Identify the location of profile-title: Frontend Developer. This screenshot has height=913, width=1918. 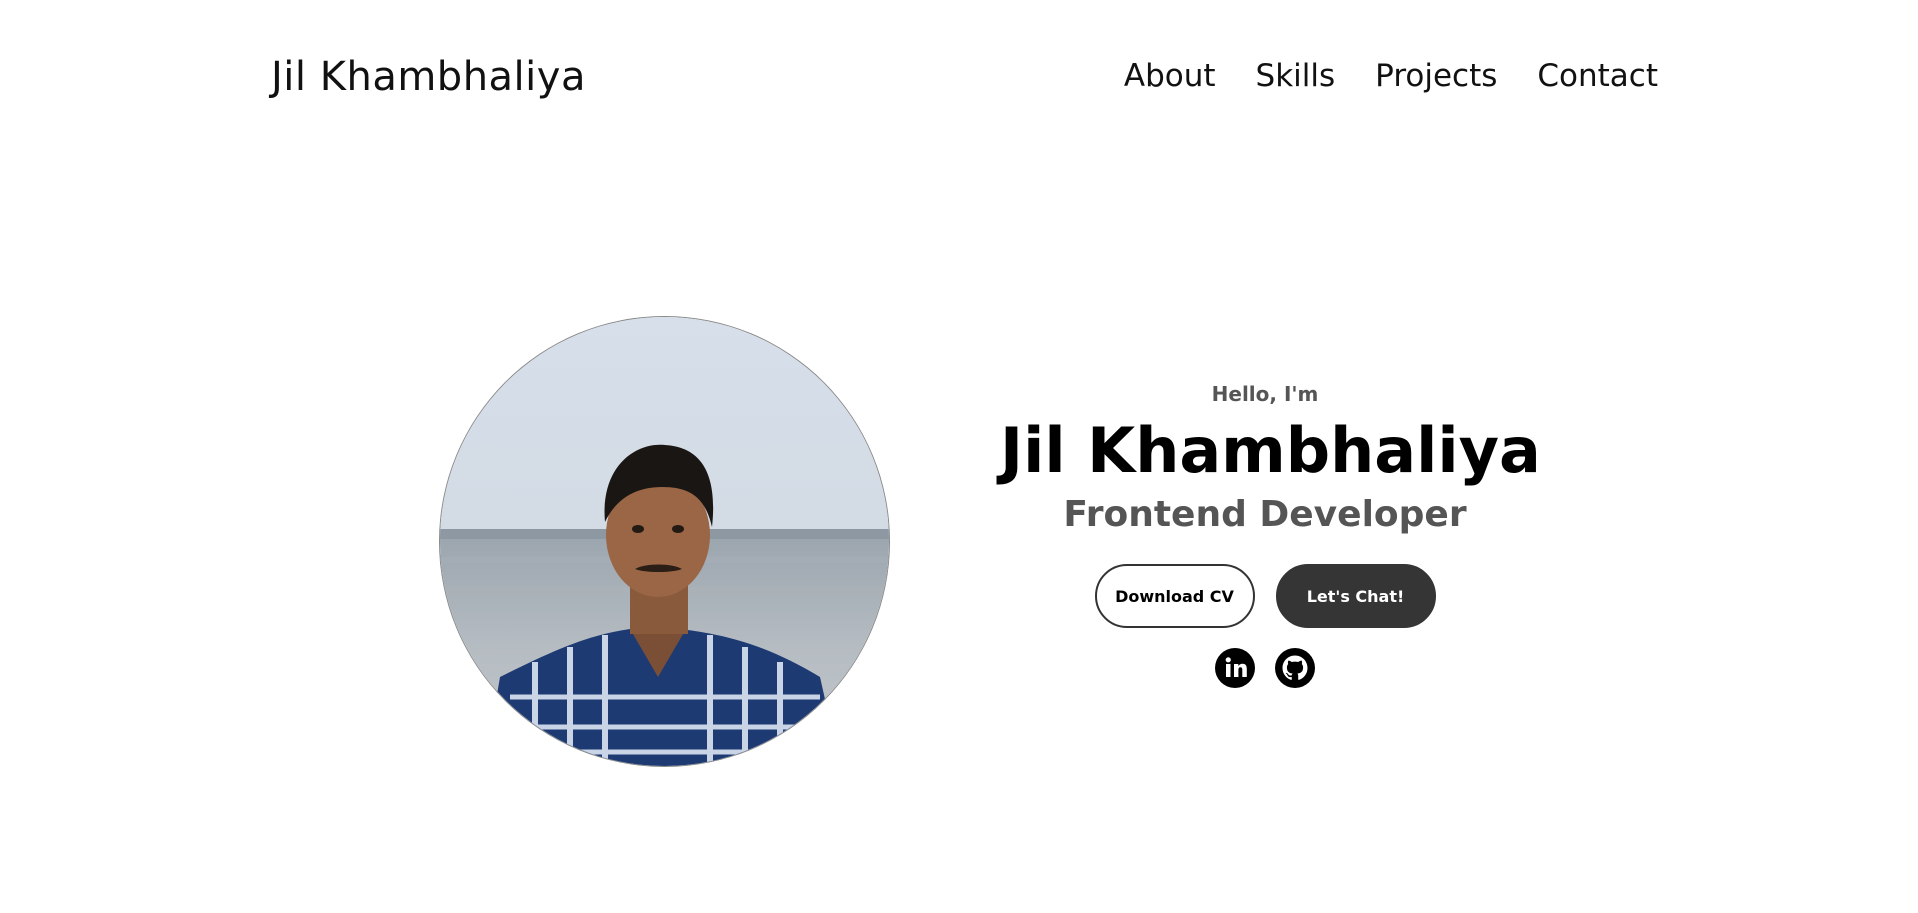
(1265, 514).